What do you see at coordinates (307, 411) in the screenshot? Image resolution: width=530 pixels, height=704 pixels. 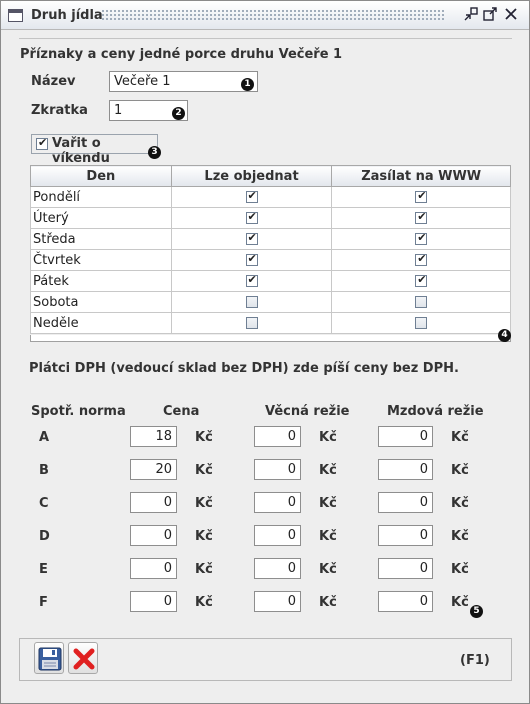 I see `header-vecna-rezie: Věcná režie` at bounding box center [307, 411].